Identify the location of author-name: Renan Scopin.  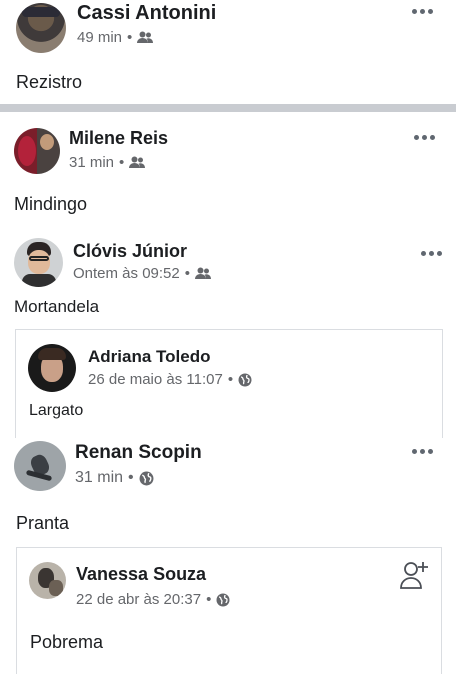
(138, 453).